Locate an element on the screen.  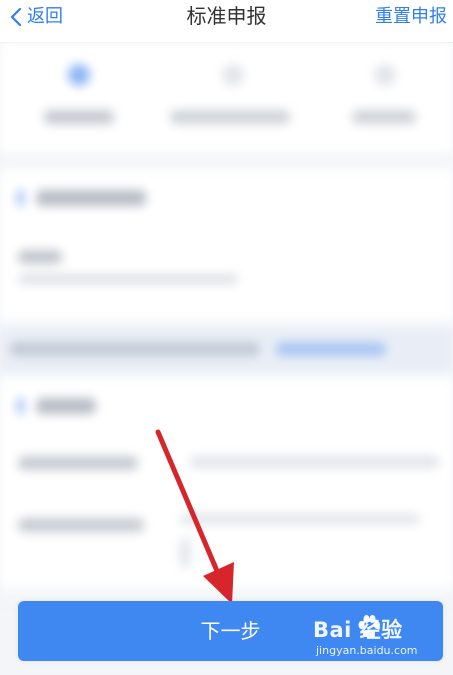
tip-bar is located at coordinates (226, 350).